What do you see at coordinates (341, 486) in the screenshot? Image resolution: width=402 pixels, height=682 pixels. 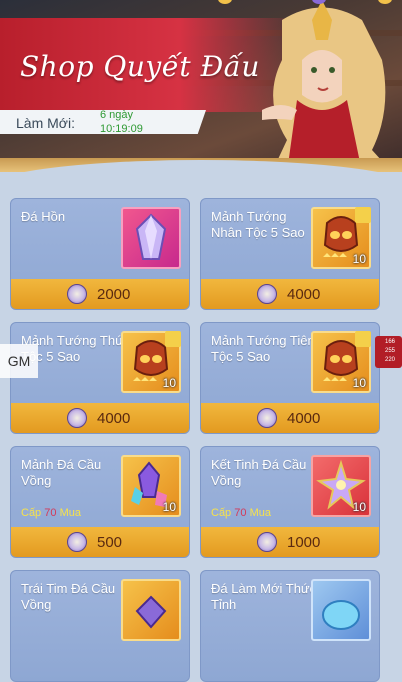 I see `star-crystal-icon: 10` at bounding box center [341, 486].